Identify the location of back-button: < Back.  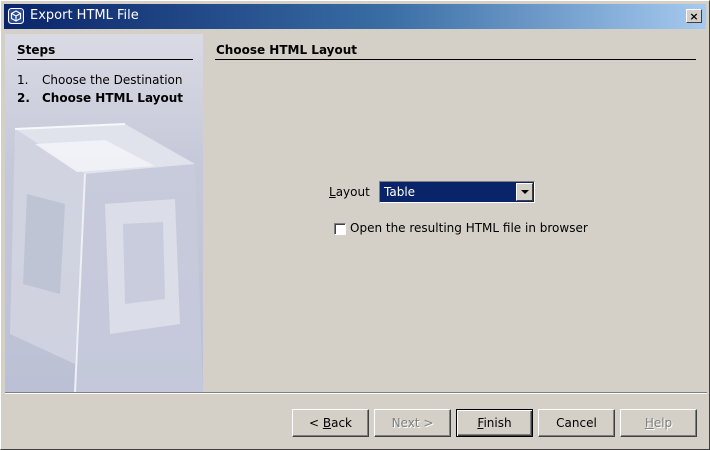
(330, 423).